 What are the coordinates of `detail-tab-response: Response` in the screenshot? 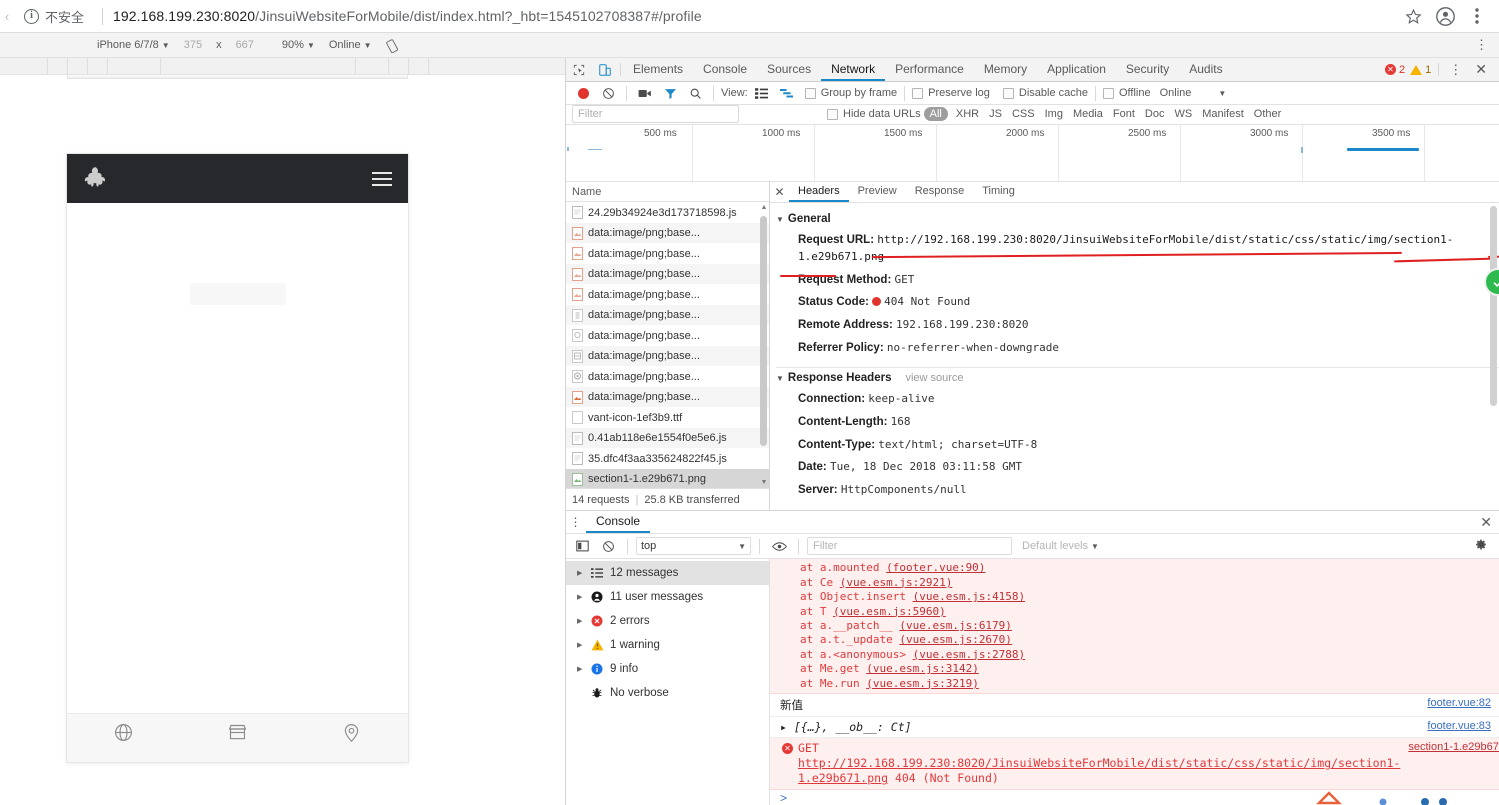 It's located at (940, 192).